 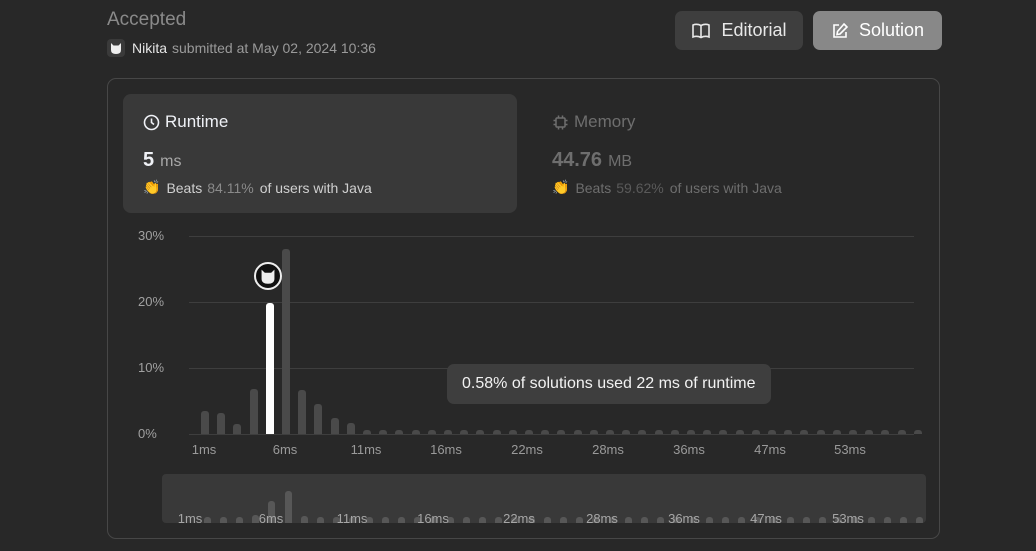 I want to click on minimap-tick-label: 36ms, so click(x=684, y=517).